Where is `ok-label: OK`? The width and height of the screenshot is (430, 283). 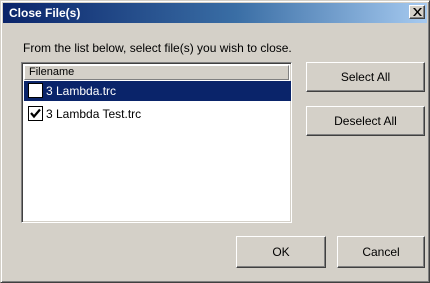 ok-label: OK is located at coordinates (281, 252).